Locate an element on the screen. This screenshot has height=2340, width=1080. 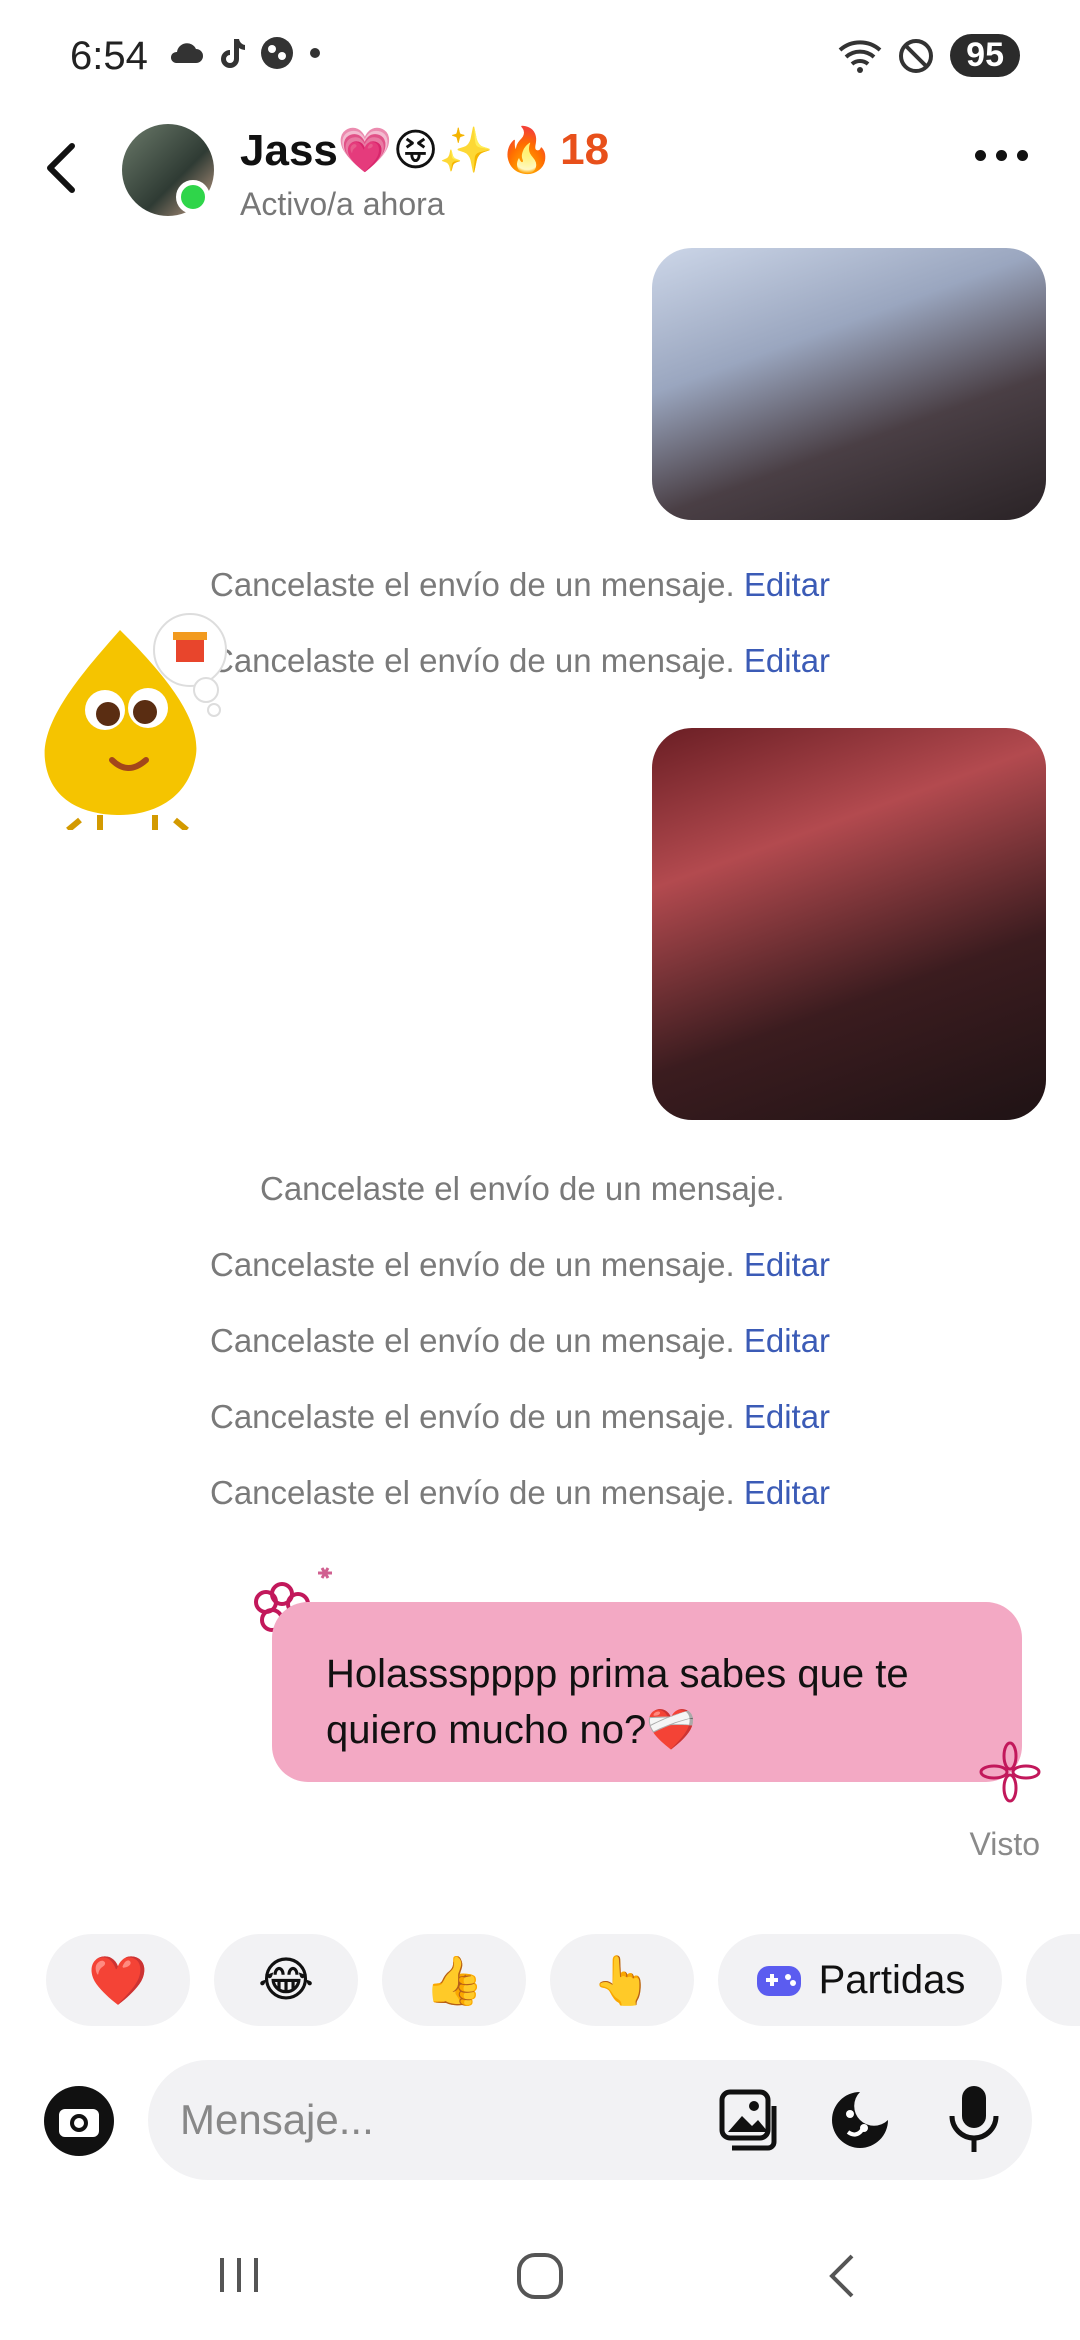
contact-name: Jass💗😝✨ is located at coordinates (367, 150).